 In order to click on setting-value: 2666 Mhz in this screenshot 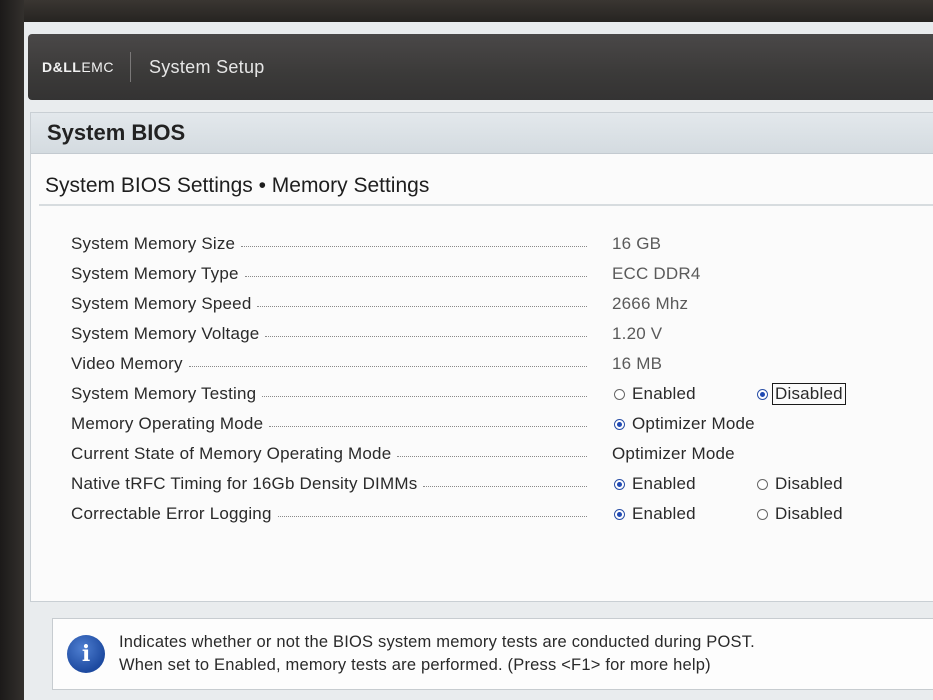, I will do `click(650, 303)`.